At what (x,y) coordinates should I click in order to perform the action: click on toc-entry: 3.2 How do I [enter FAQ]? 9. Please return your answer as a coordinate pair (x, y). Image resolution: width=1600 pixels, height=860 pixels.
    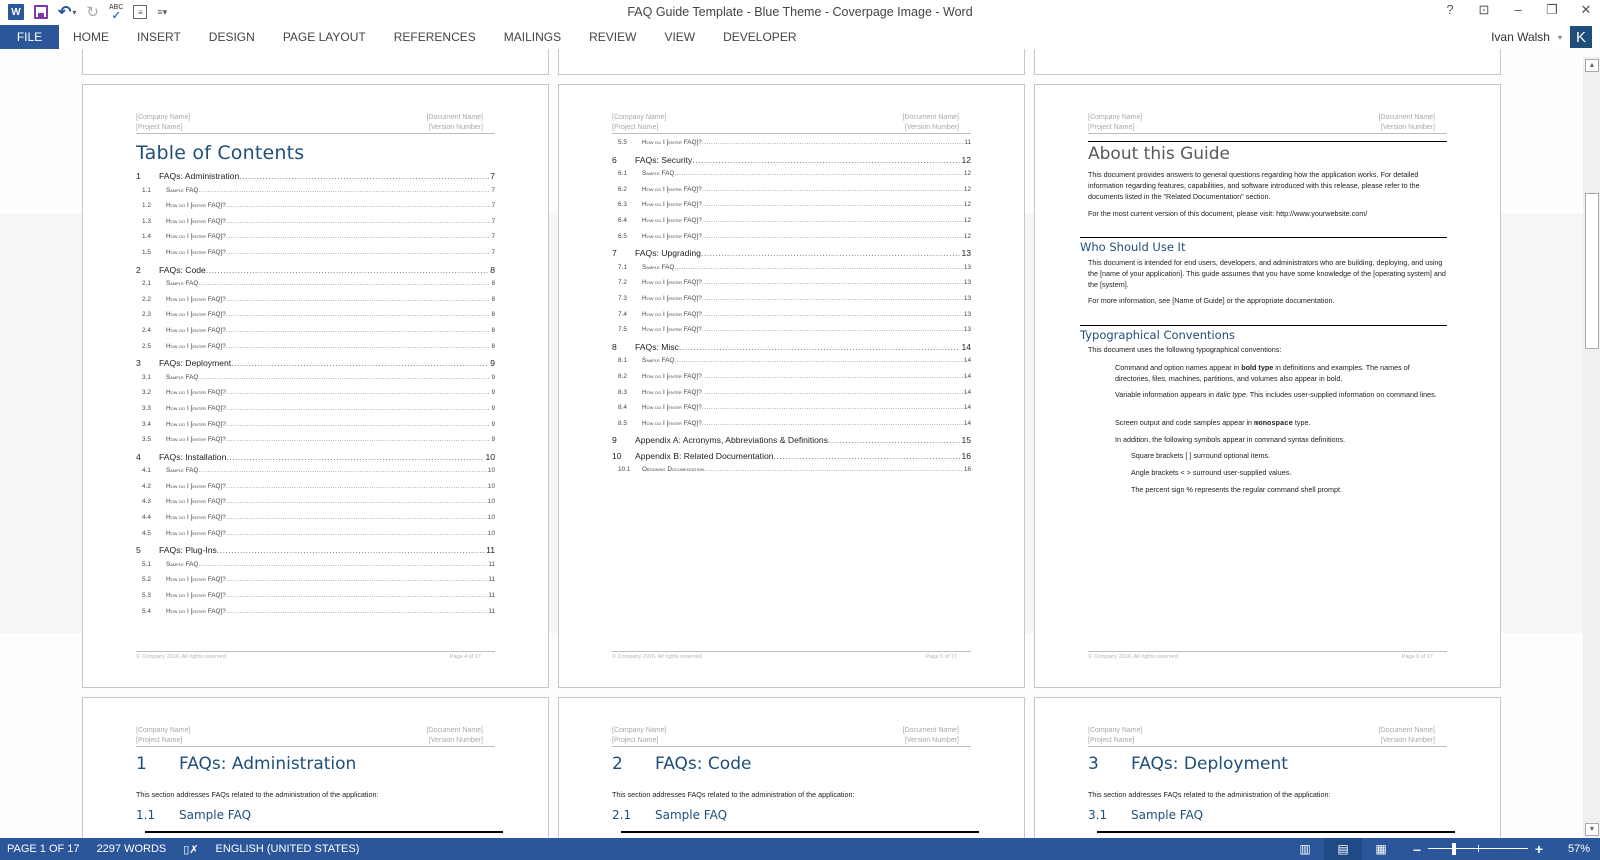
    Looking at the image, I should click on (315, 397).